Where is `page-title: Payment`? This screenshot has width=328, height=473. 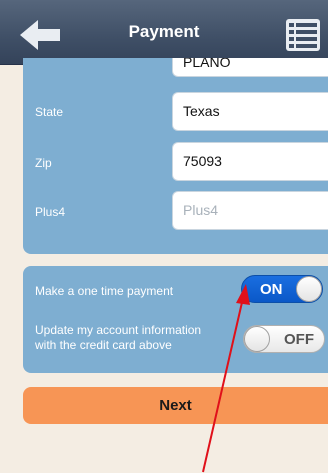
page-title: Payment is located at coordinates (164, 31).